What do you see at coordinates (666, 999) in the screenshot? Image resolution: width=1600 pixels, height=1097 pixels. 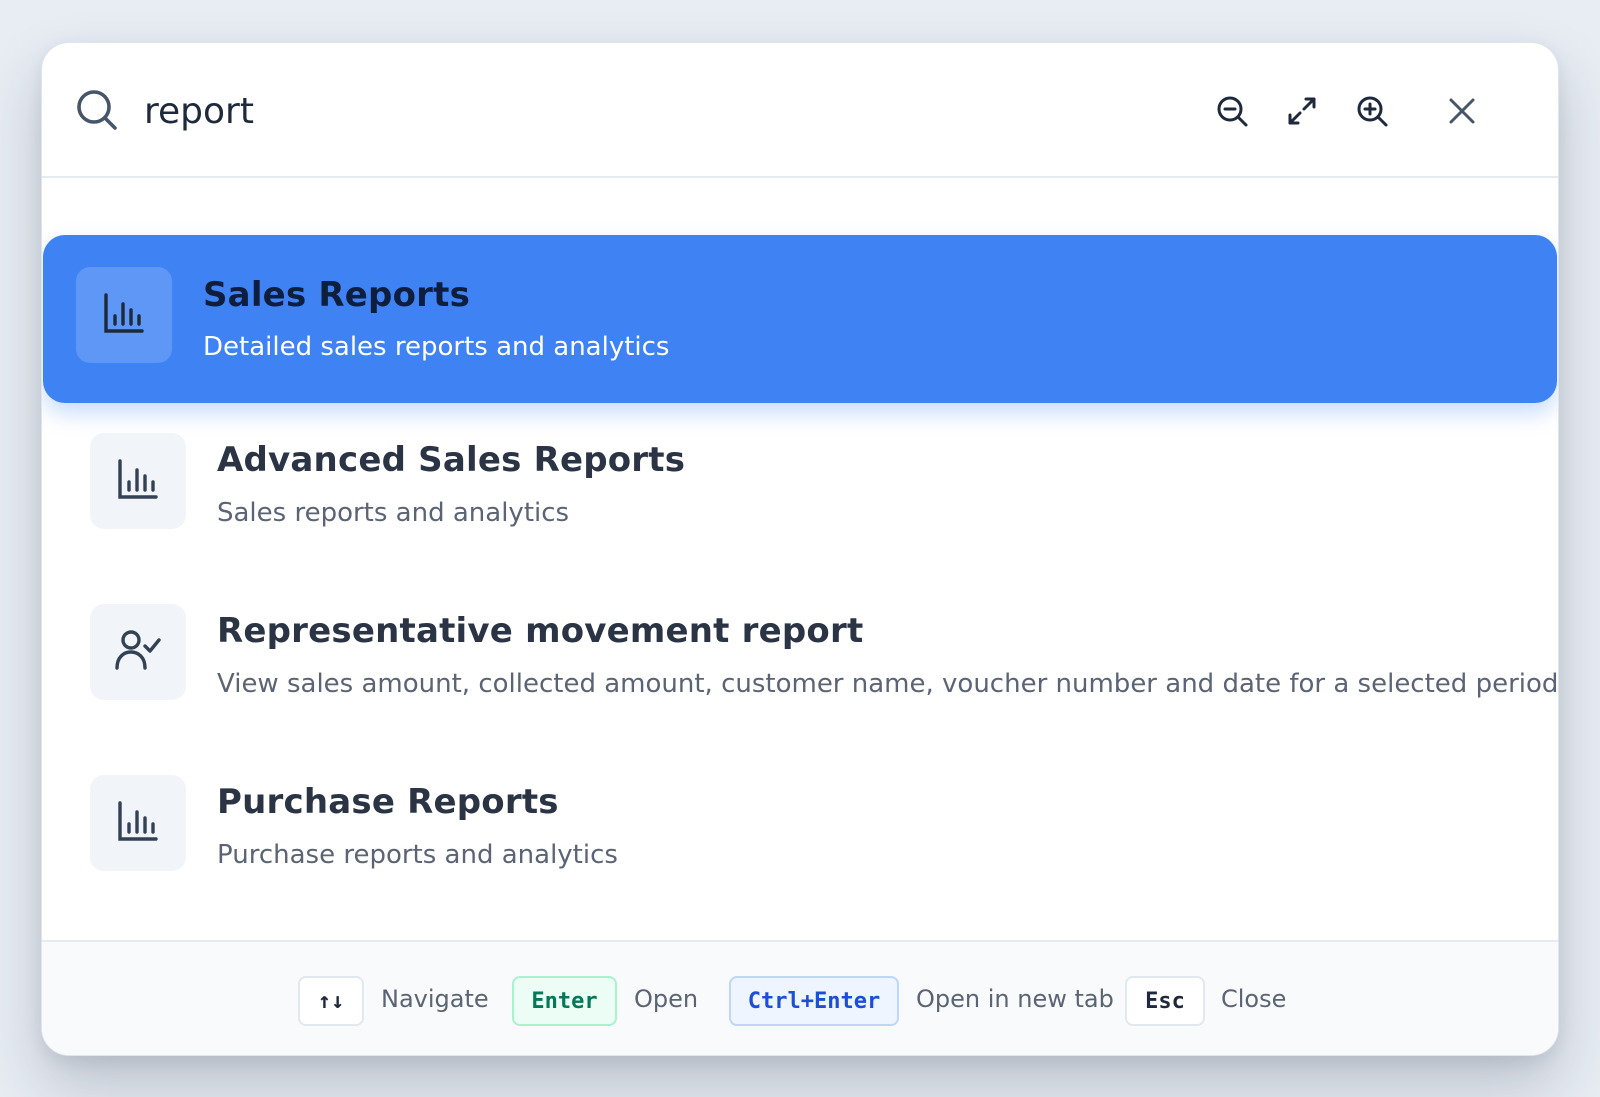 I see `open-hint: Open` at bounding box center [666, 999].